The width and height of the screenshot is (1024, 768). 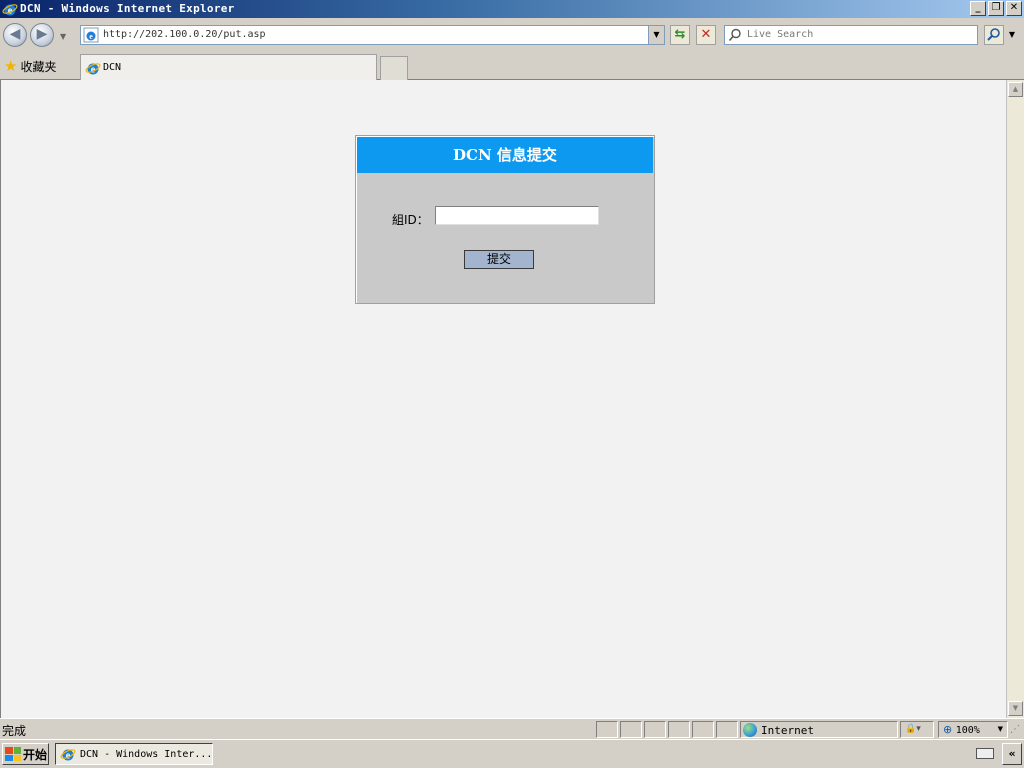 What do you see at coordinates (372, 35) in the screenshot?
I see `address-bar: e http://202.100.0.20/put.asp ▼` at bounding box center [372, 35].